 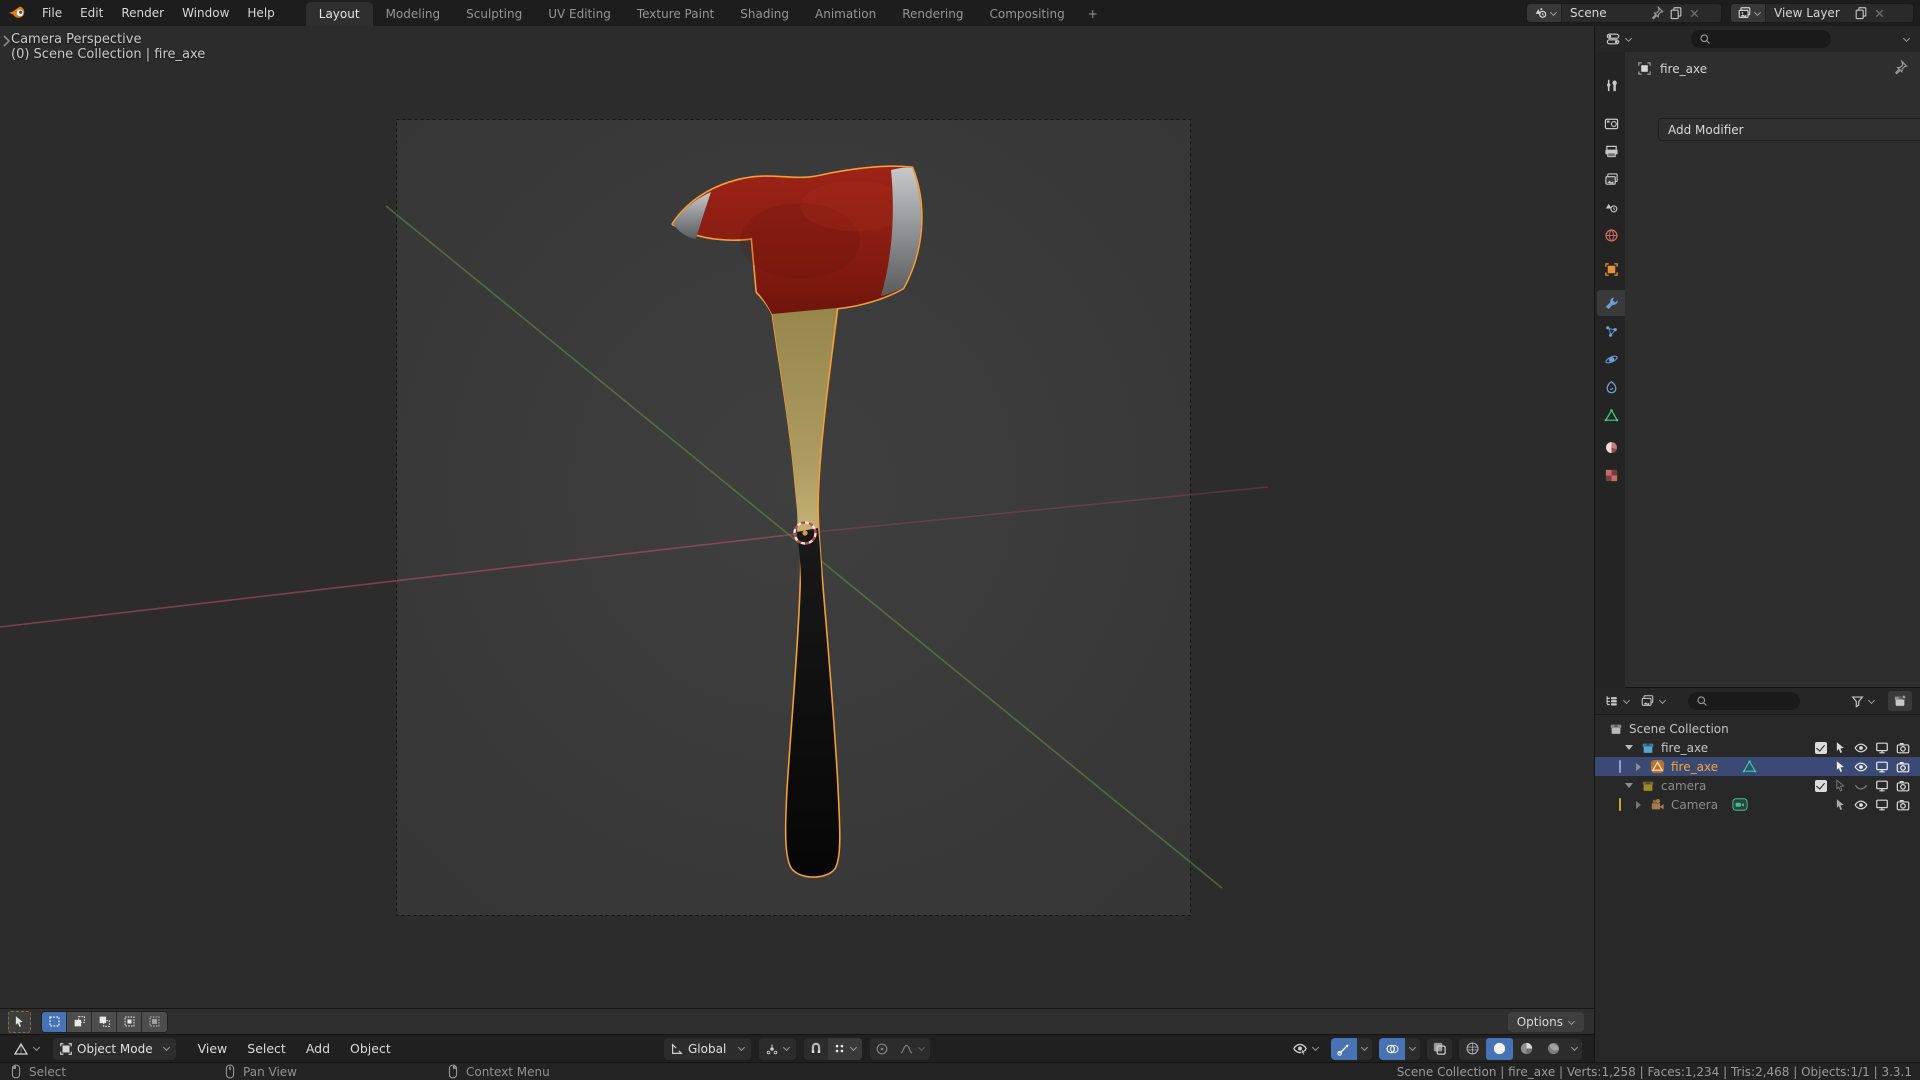 What do you see at coordinates (1617, 701) in the screenshot?
I see `outliner-display-mode-button` at bounding box center [1617, 701].